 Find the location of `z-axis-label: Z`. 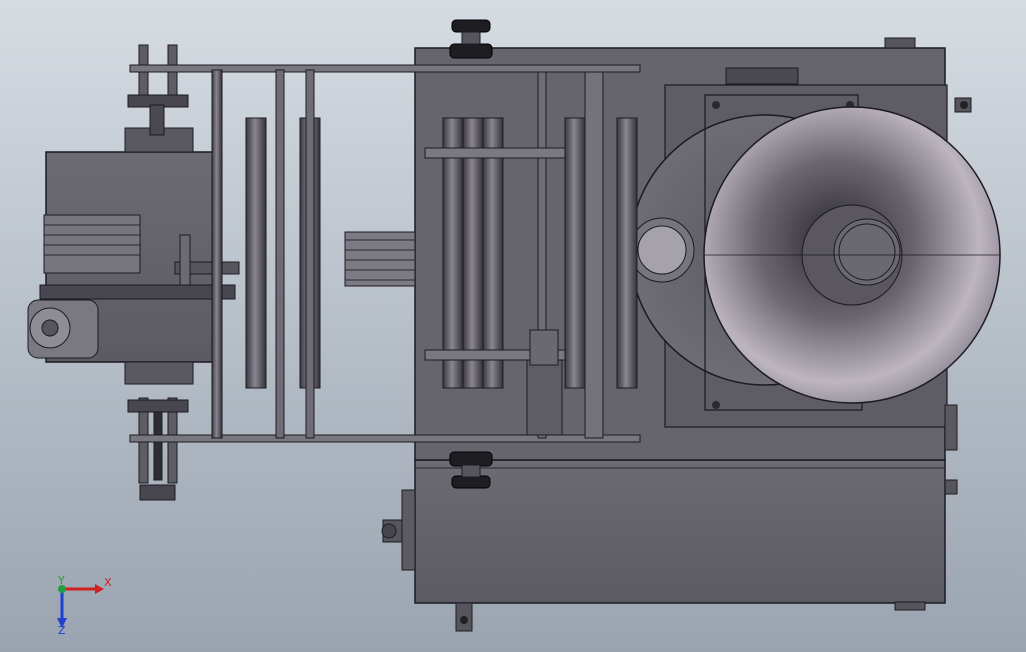

z-axis-label: Z is located at coordinates (62, 630).